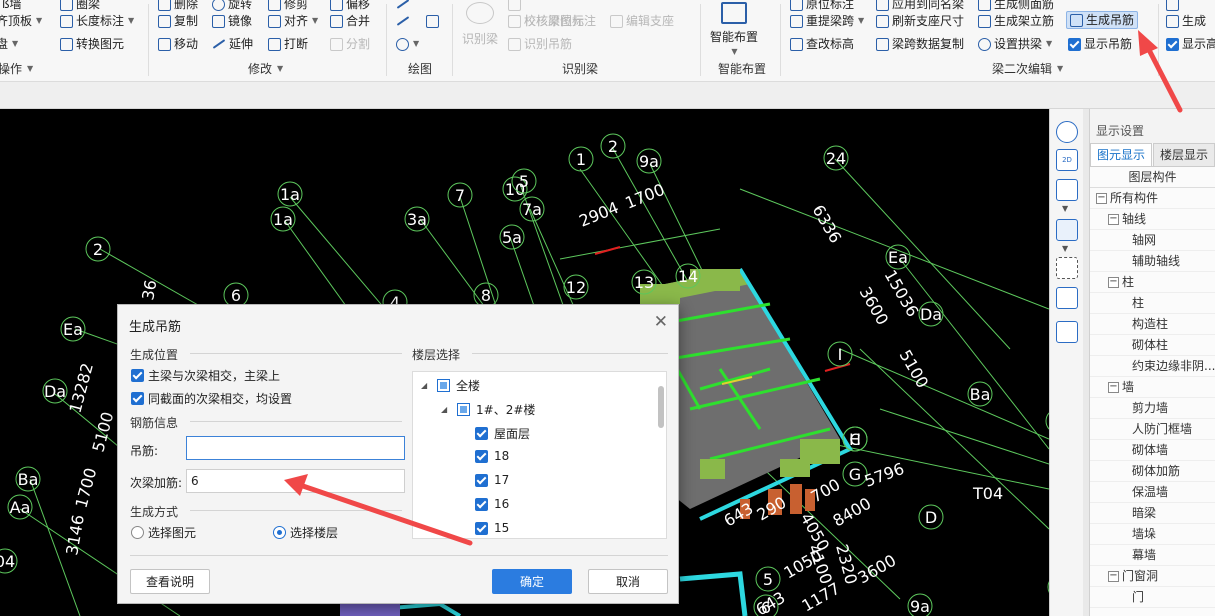 This screenshot has width=1215, height=616. What do you see at coordinates (502, 433) in the screenshot?
I see `floor-item-row: 屋面层` at bounding box center [502, 433].